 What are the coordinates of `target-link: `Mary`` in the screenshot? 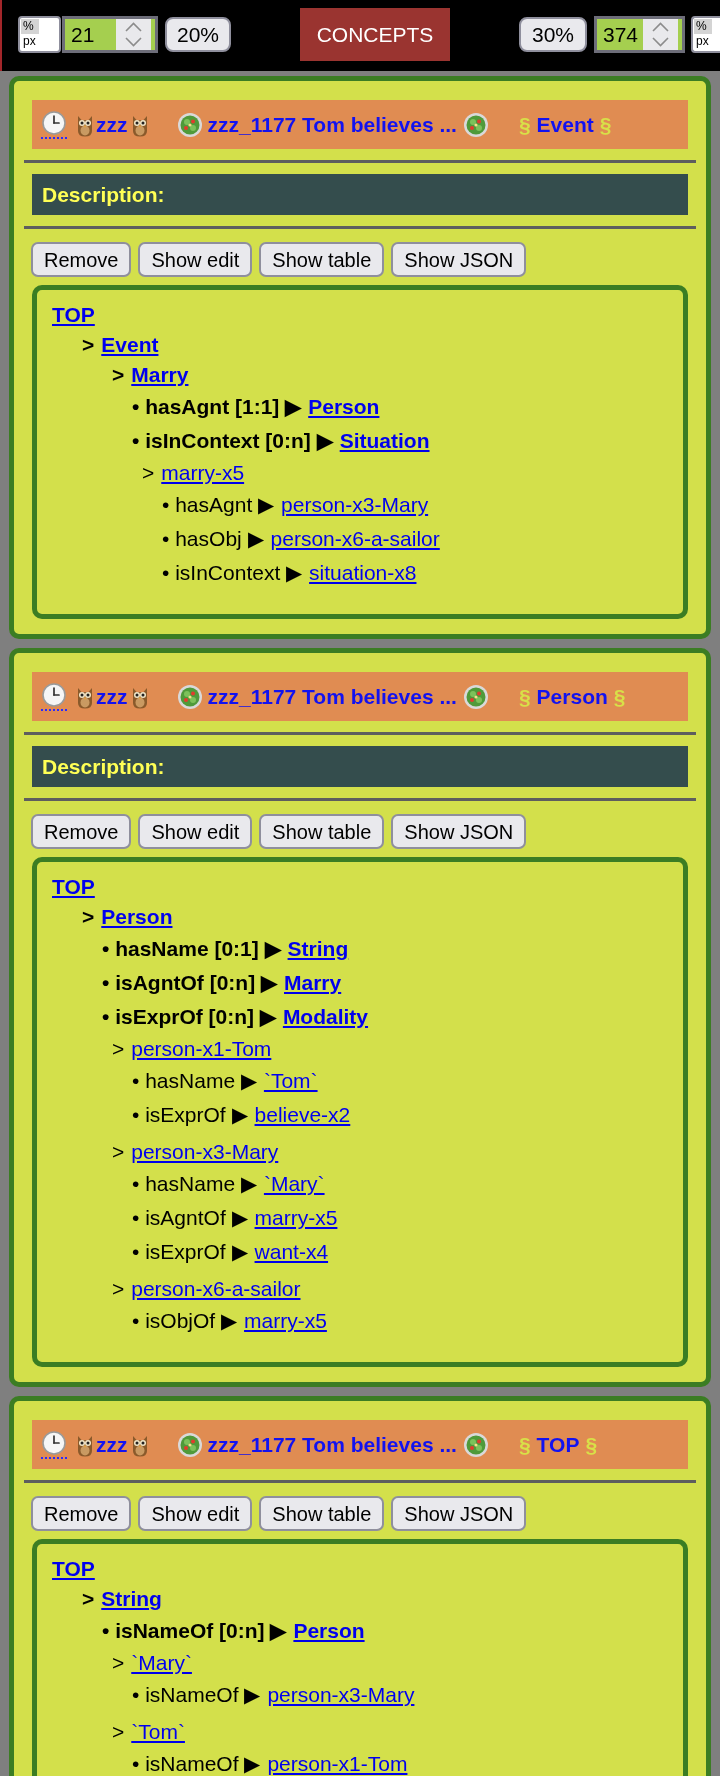 It's located at (294, 1183).